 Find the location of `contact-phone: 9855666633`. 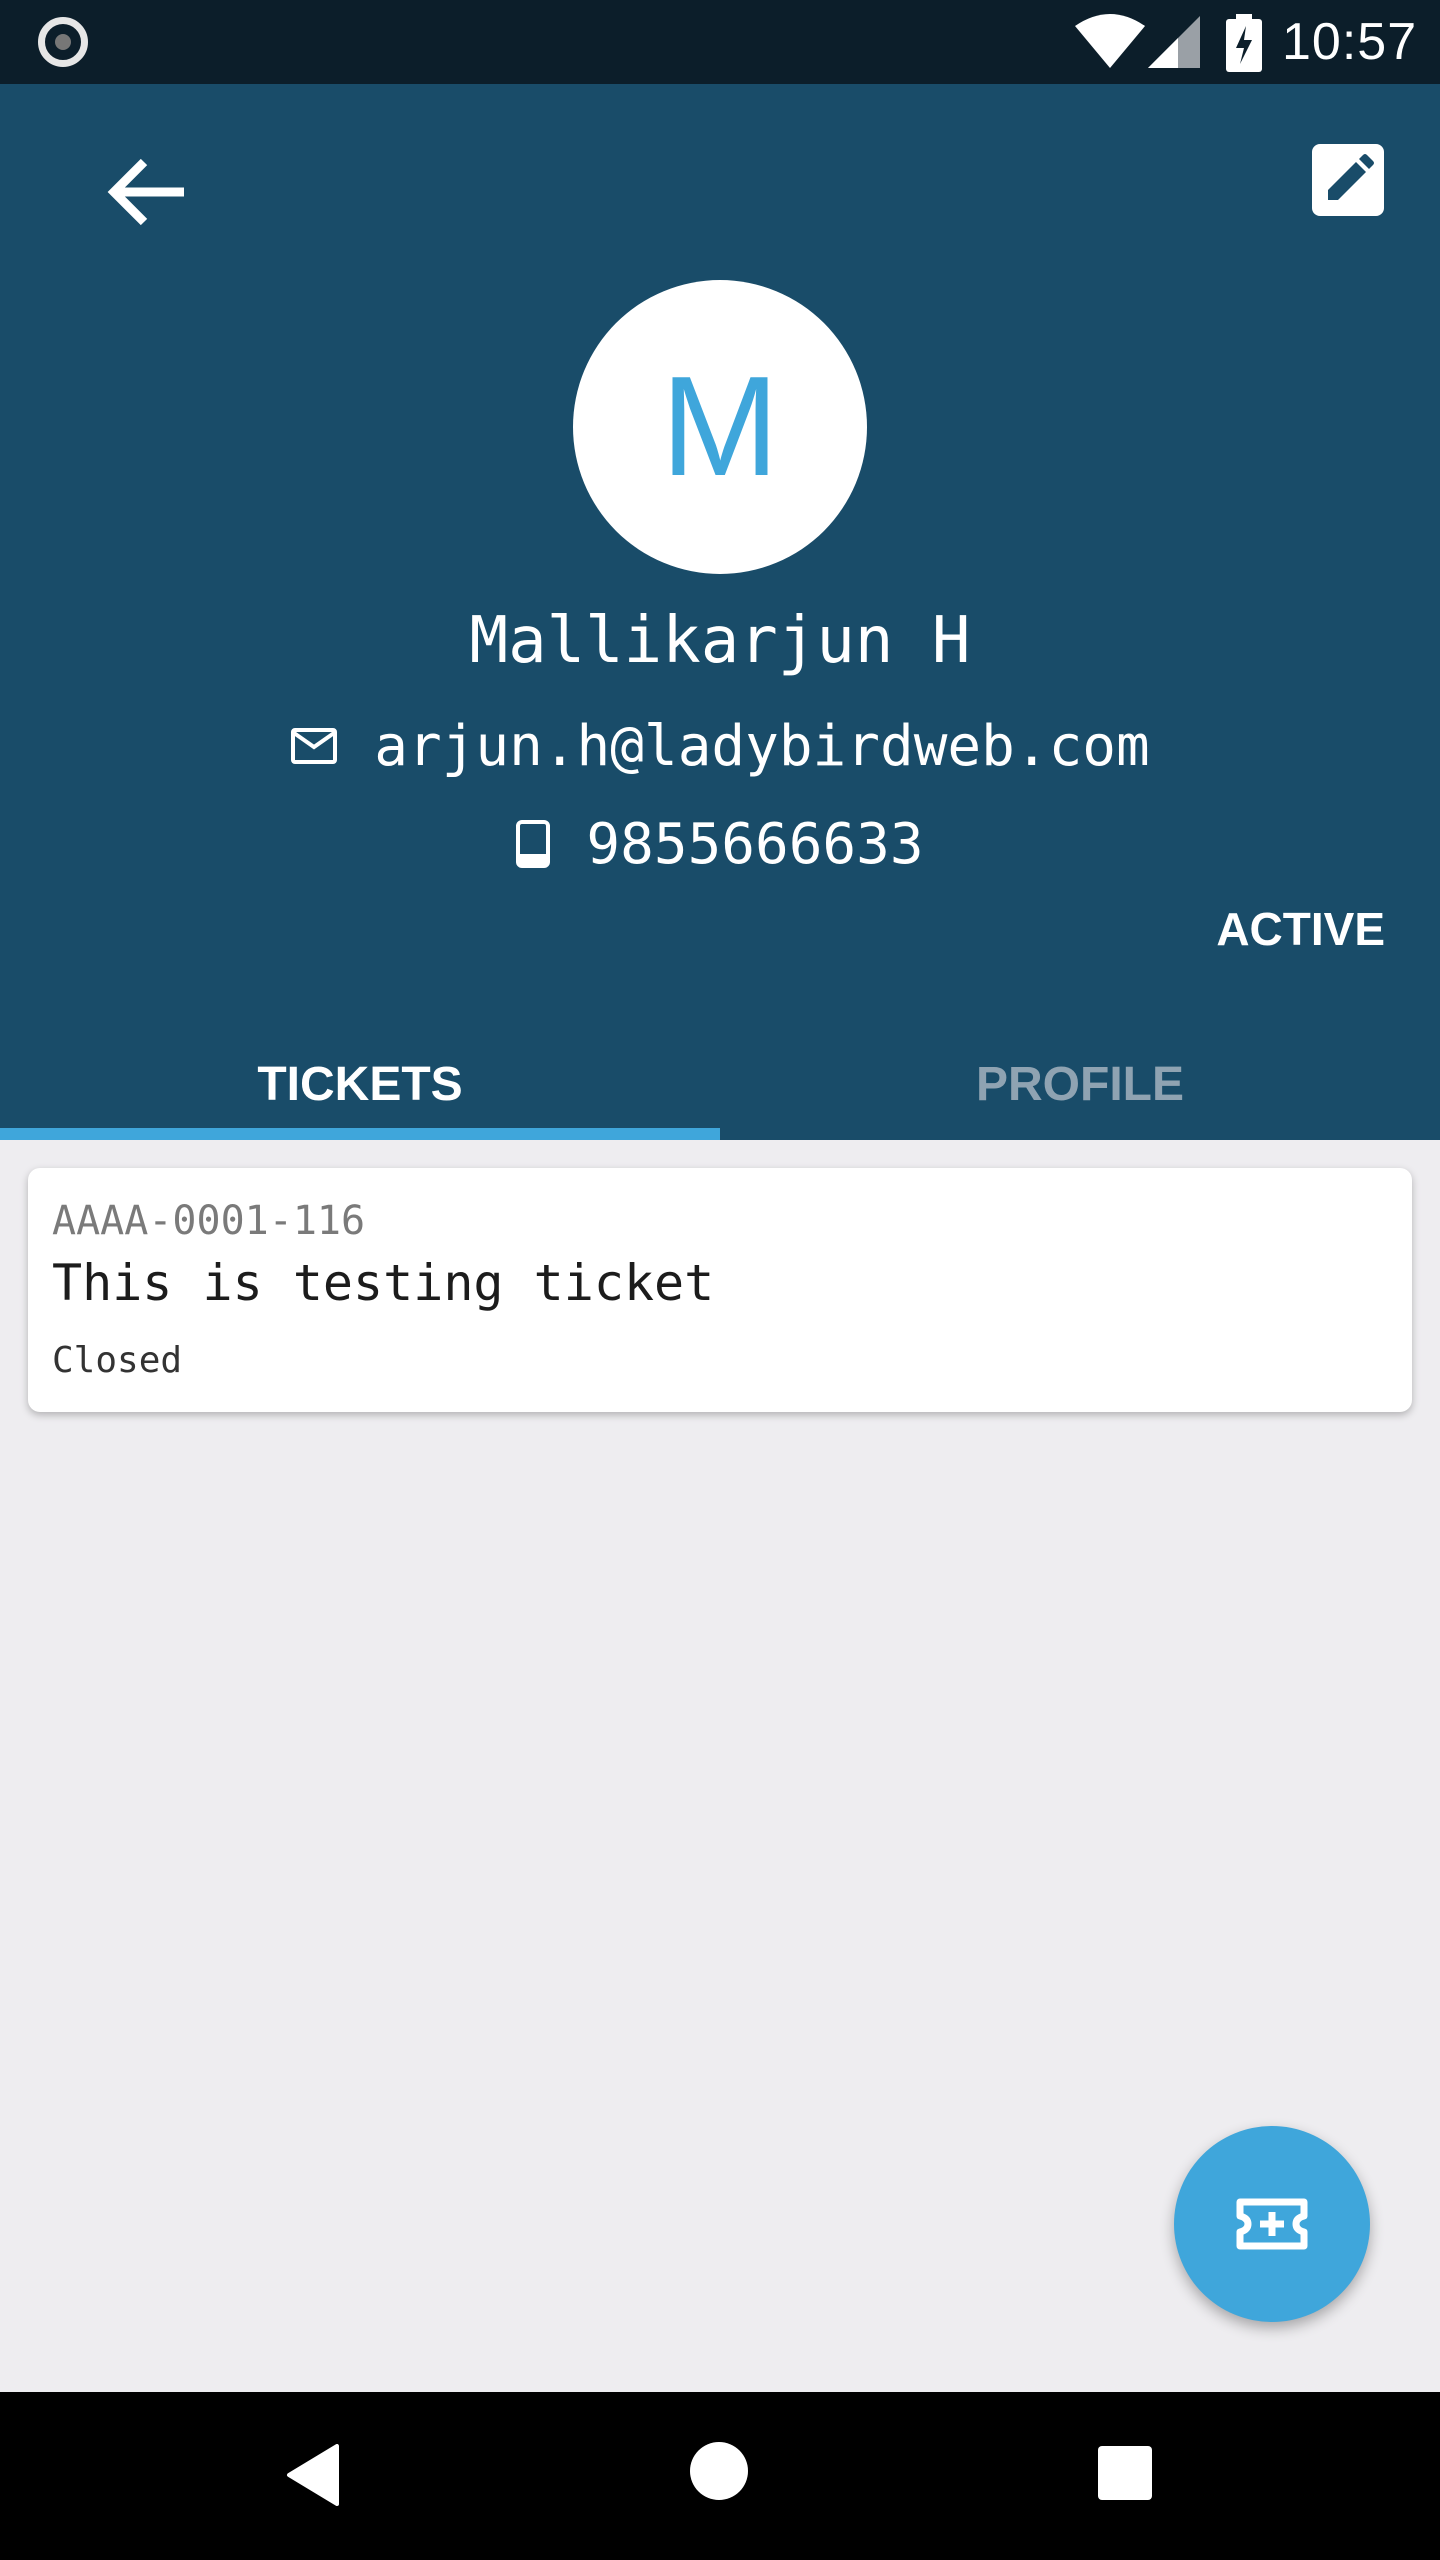

contact-phone: 9855666633 is located at coordinates (755, 844).